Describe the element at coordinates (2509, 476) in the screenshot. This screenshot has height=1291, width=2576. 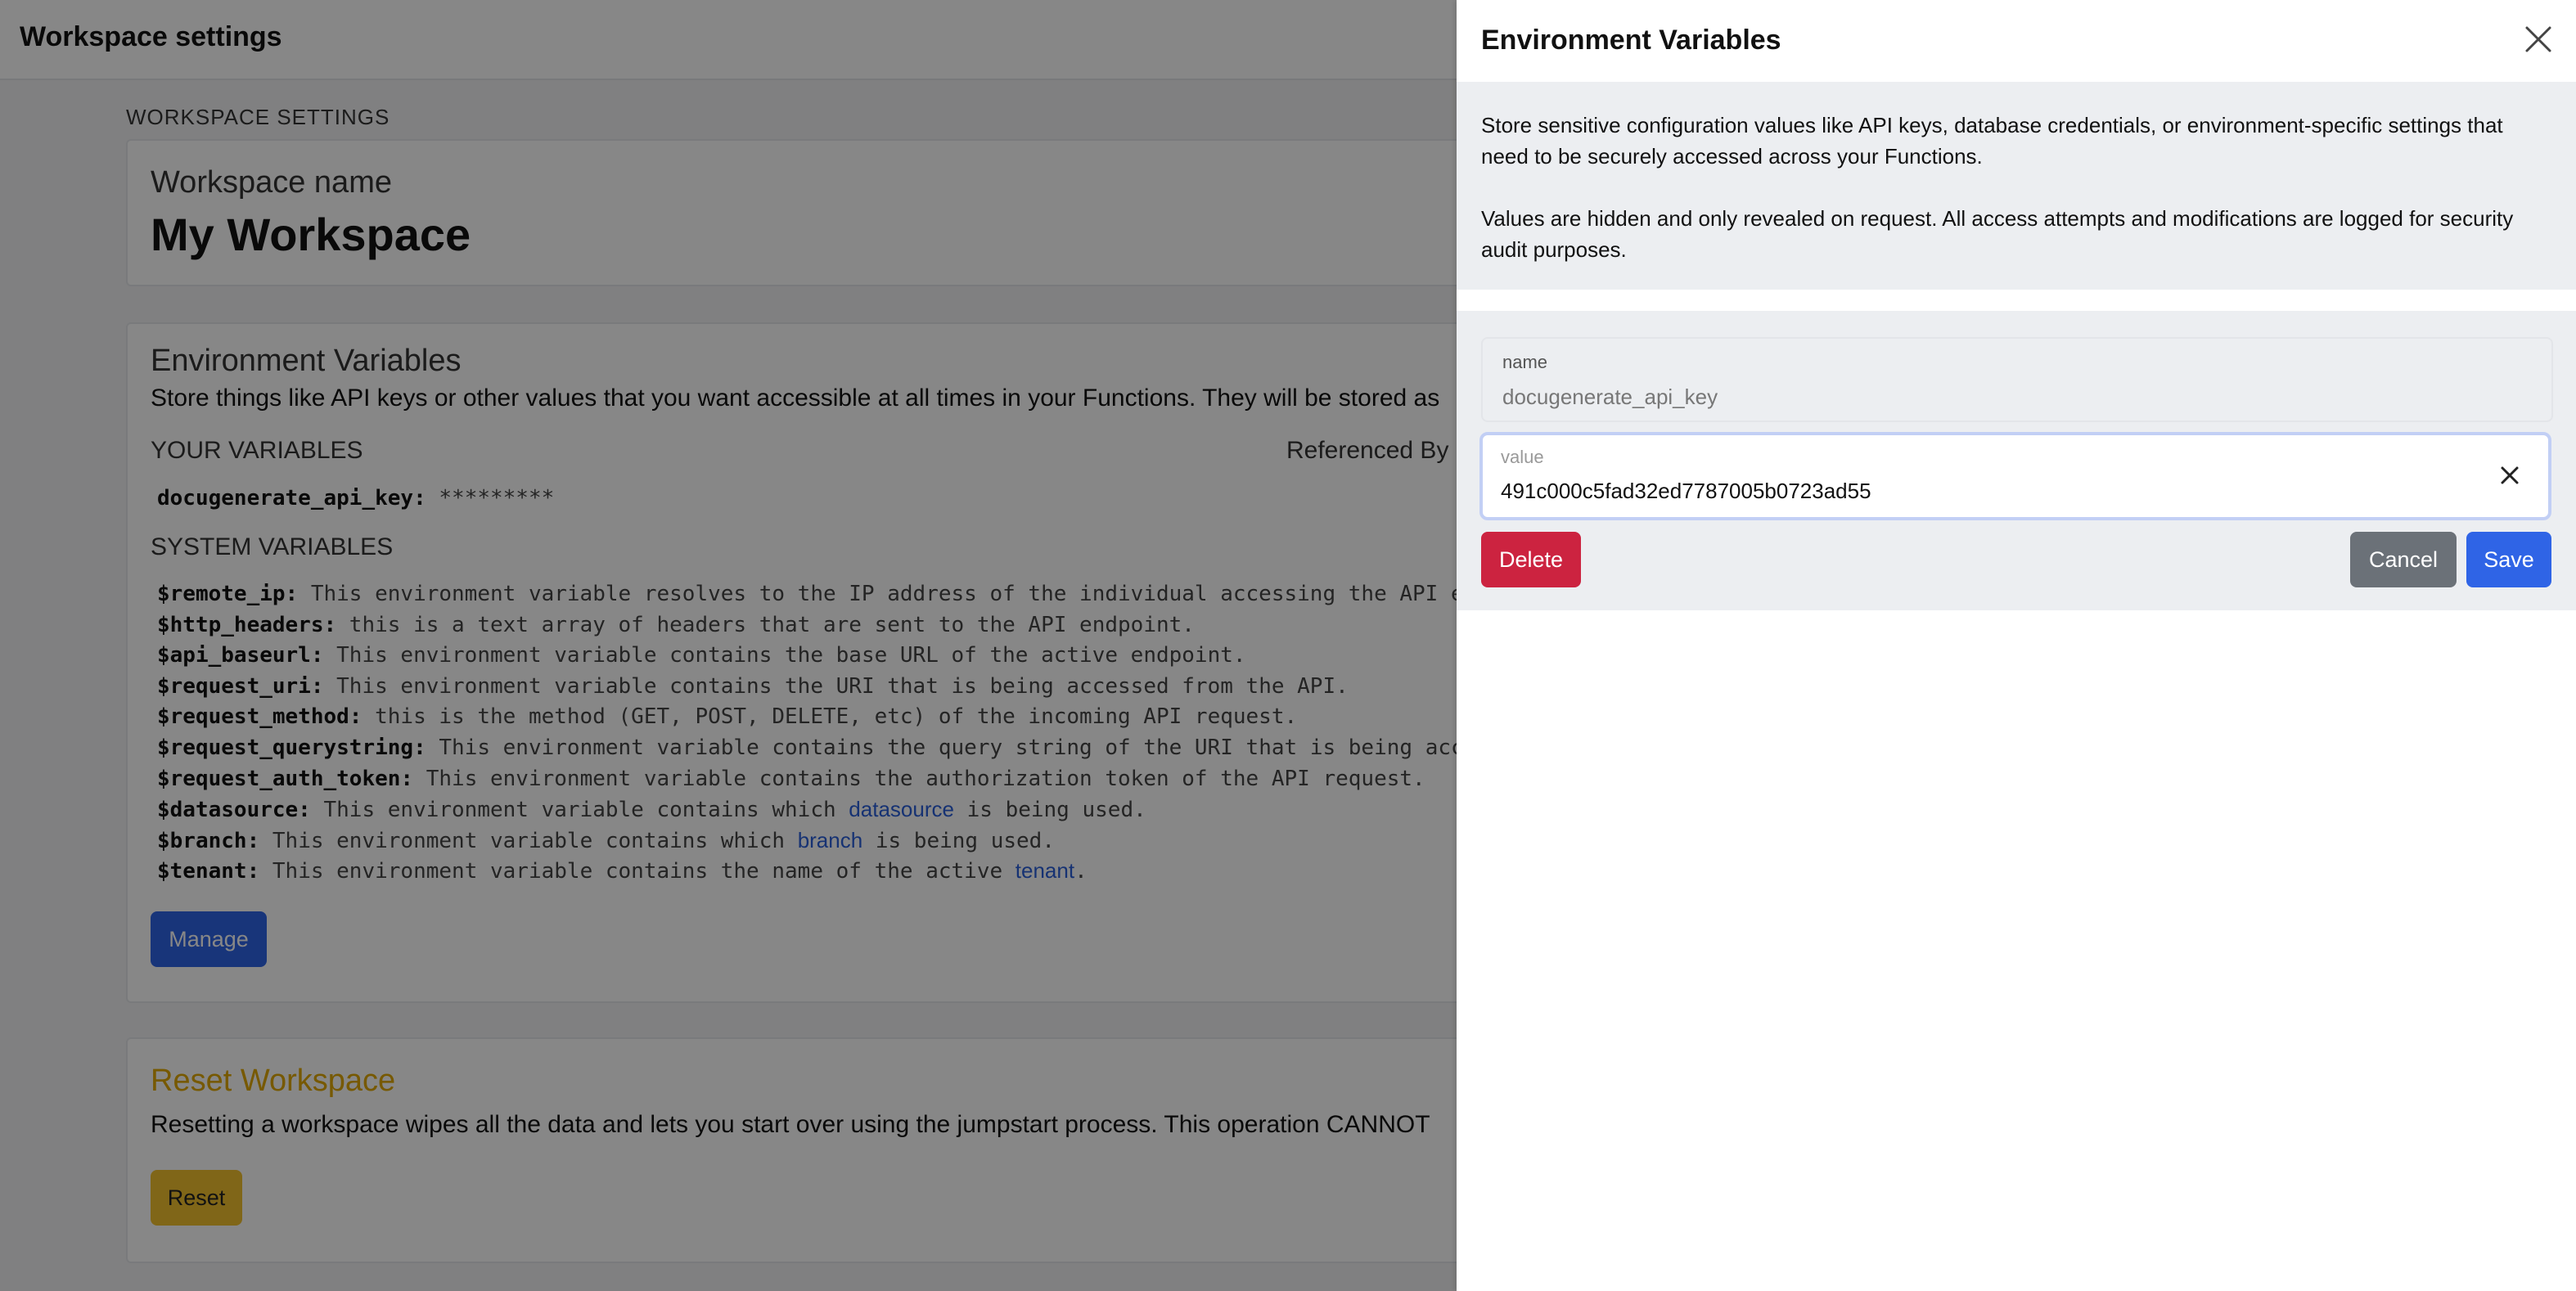
I see `clear-icon` at that location.